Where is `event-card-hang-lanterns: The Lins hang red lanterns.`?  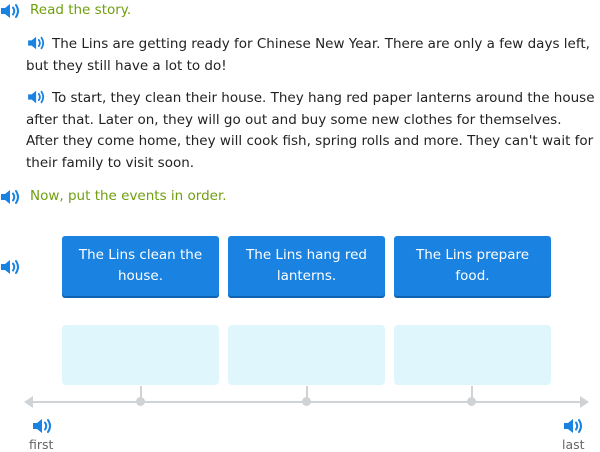
event-card-hang-lanterns: The Lins hang red lanterns. is located at coordinates (306, 266).